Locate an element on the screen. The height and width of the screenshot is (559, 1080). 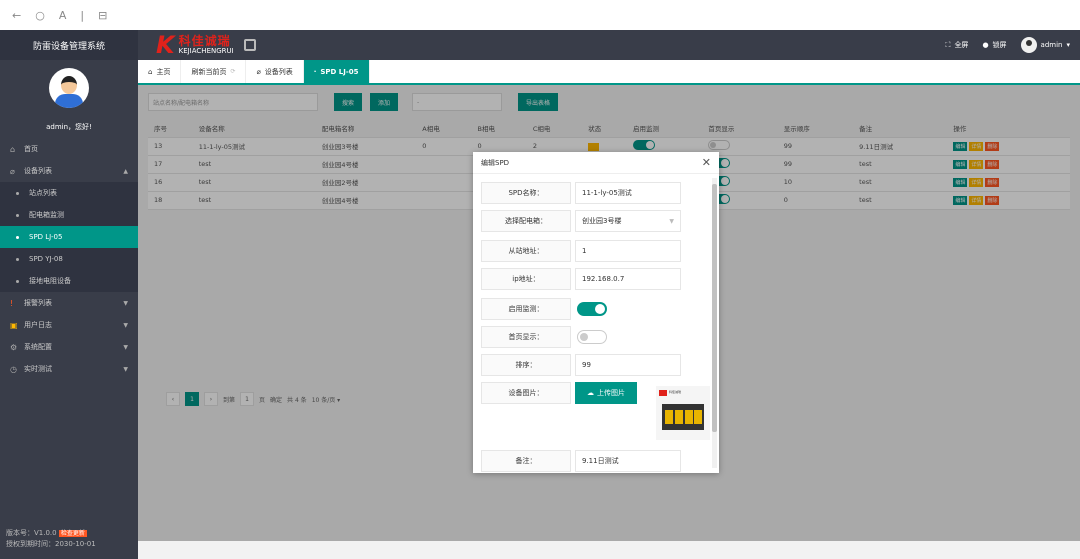
sidebar-item-label: 配电箱监测 is located at coordinates (46, 215).